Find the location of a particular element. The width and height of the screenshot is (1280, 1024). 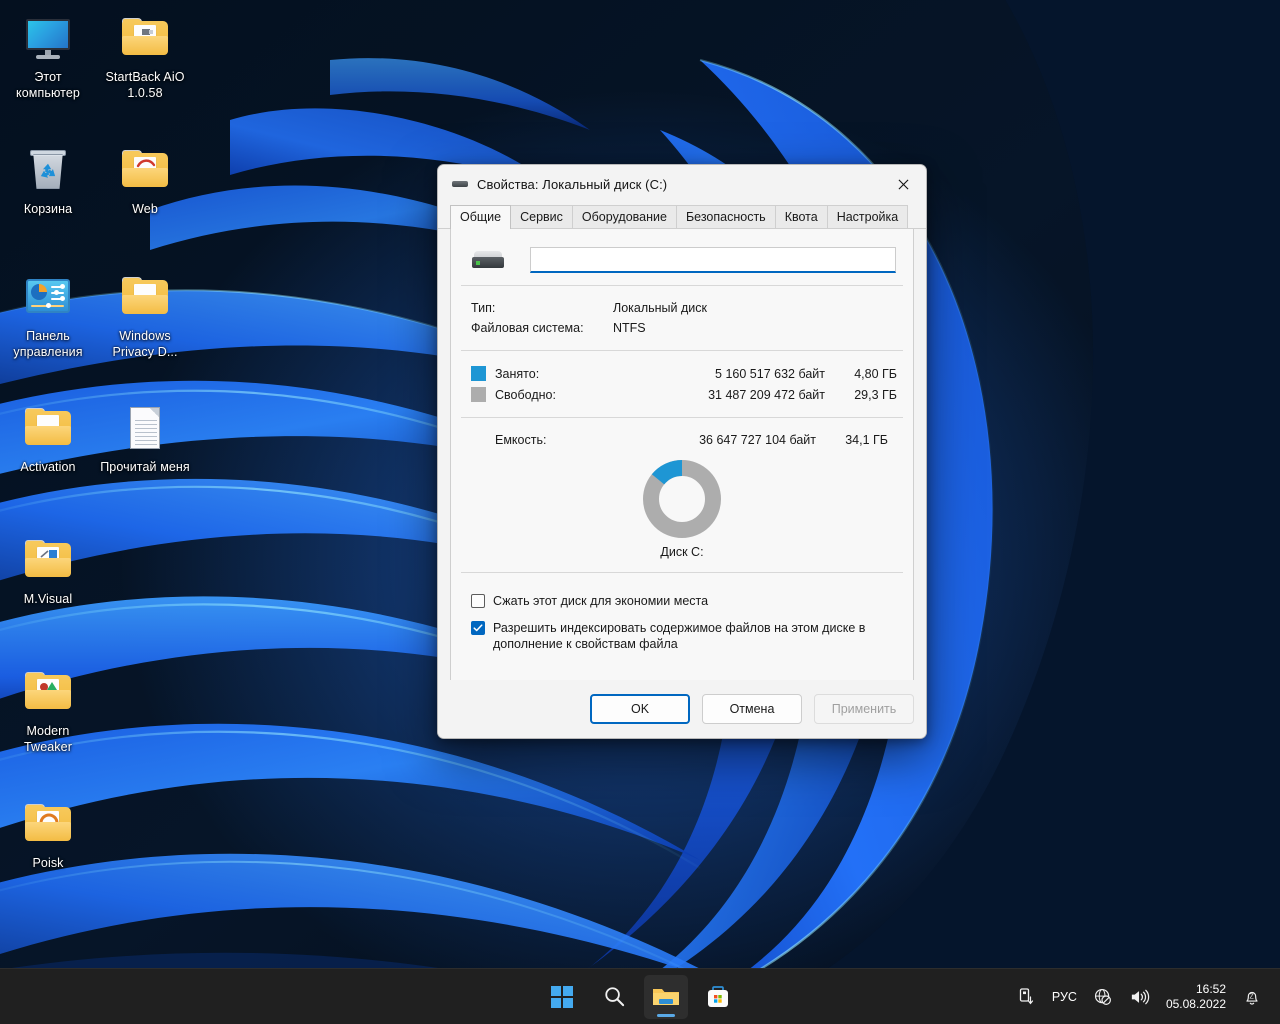

desktop-icon-label: Прочитай меня is located at coordinates (145, 467).